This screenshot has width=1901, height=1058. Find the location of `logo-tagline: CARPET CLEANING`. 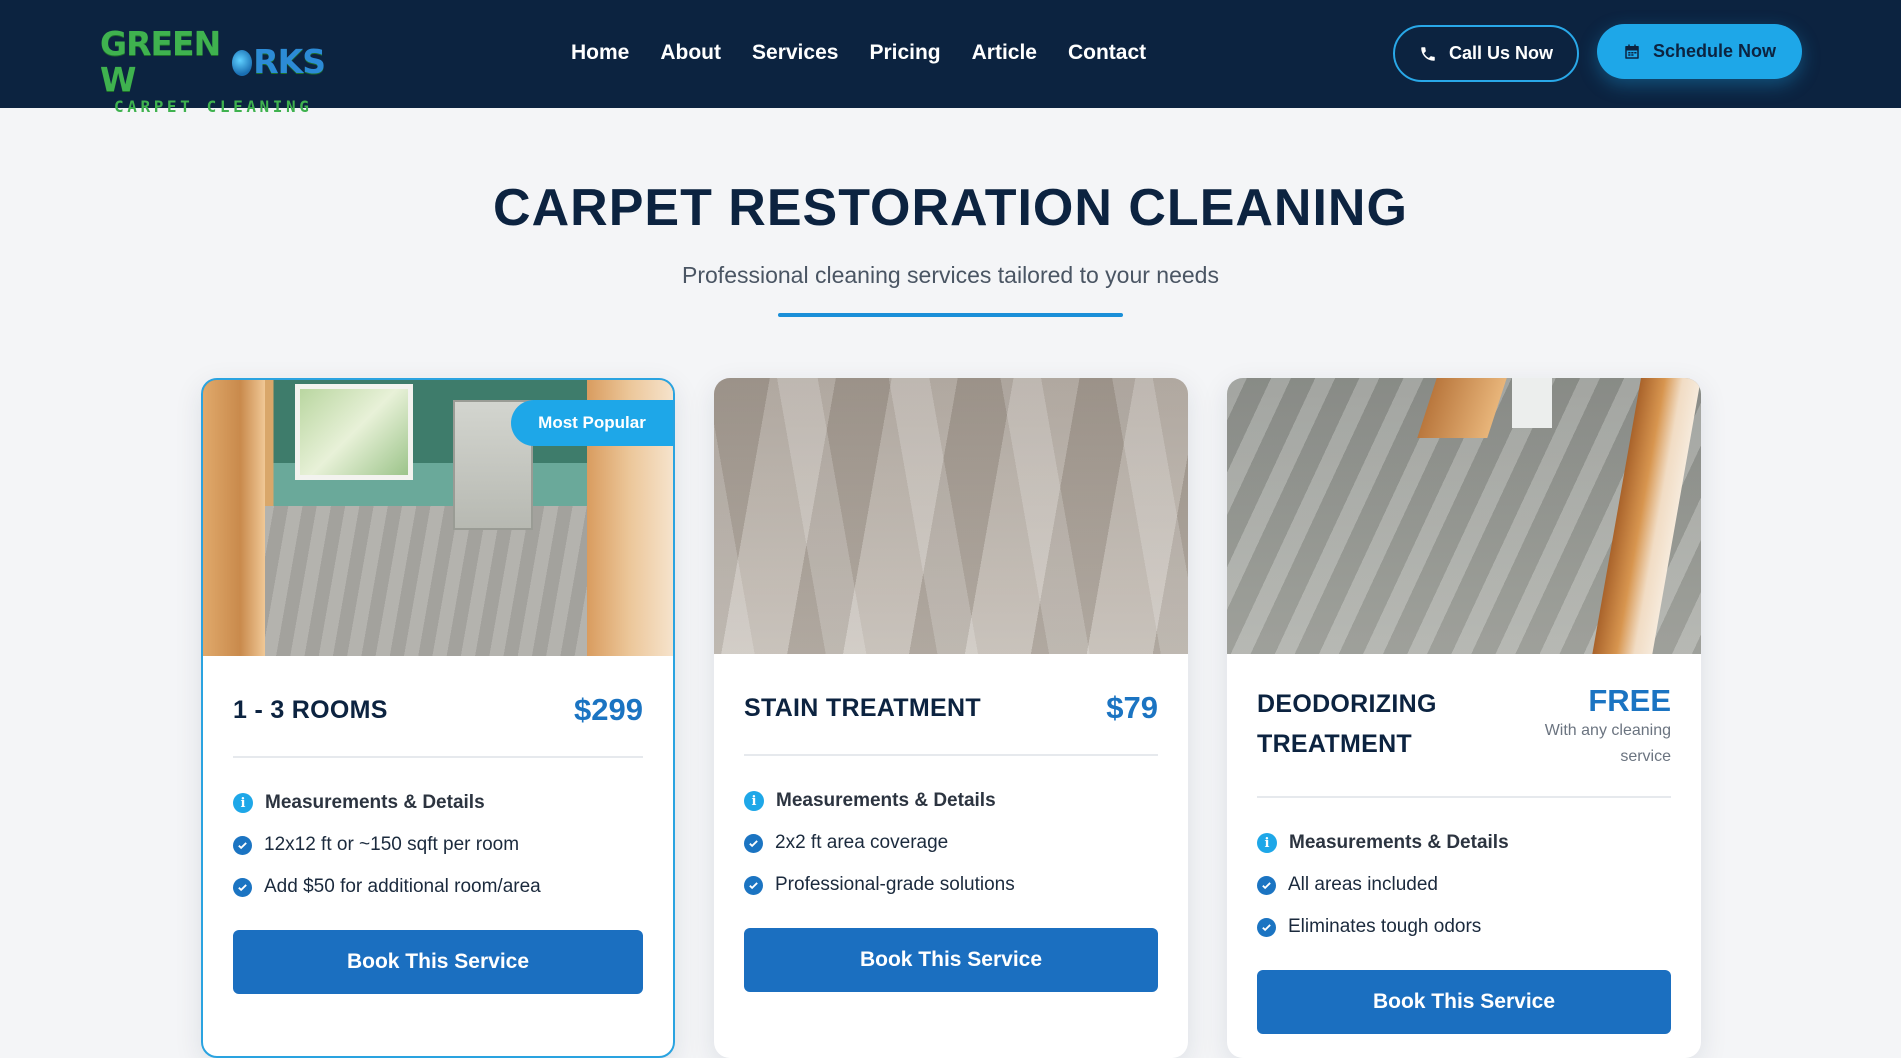

logo-tagline: CARPET CLEANING is located at coordinates (213, 106).